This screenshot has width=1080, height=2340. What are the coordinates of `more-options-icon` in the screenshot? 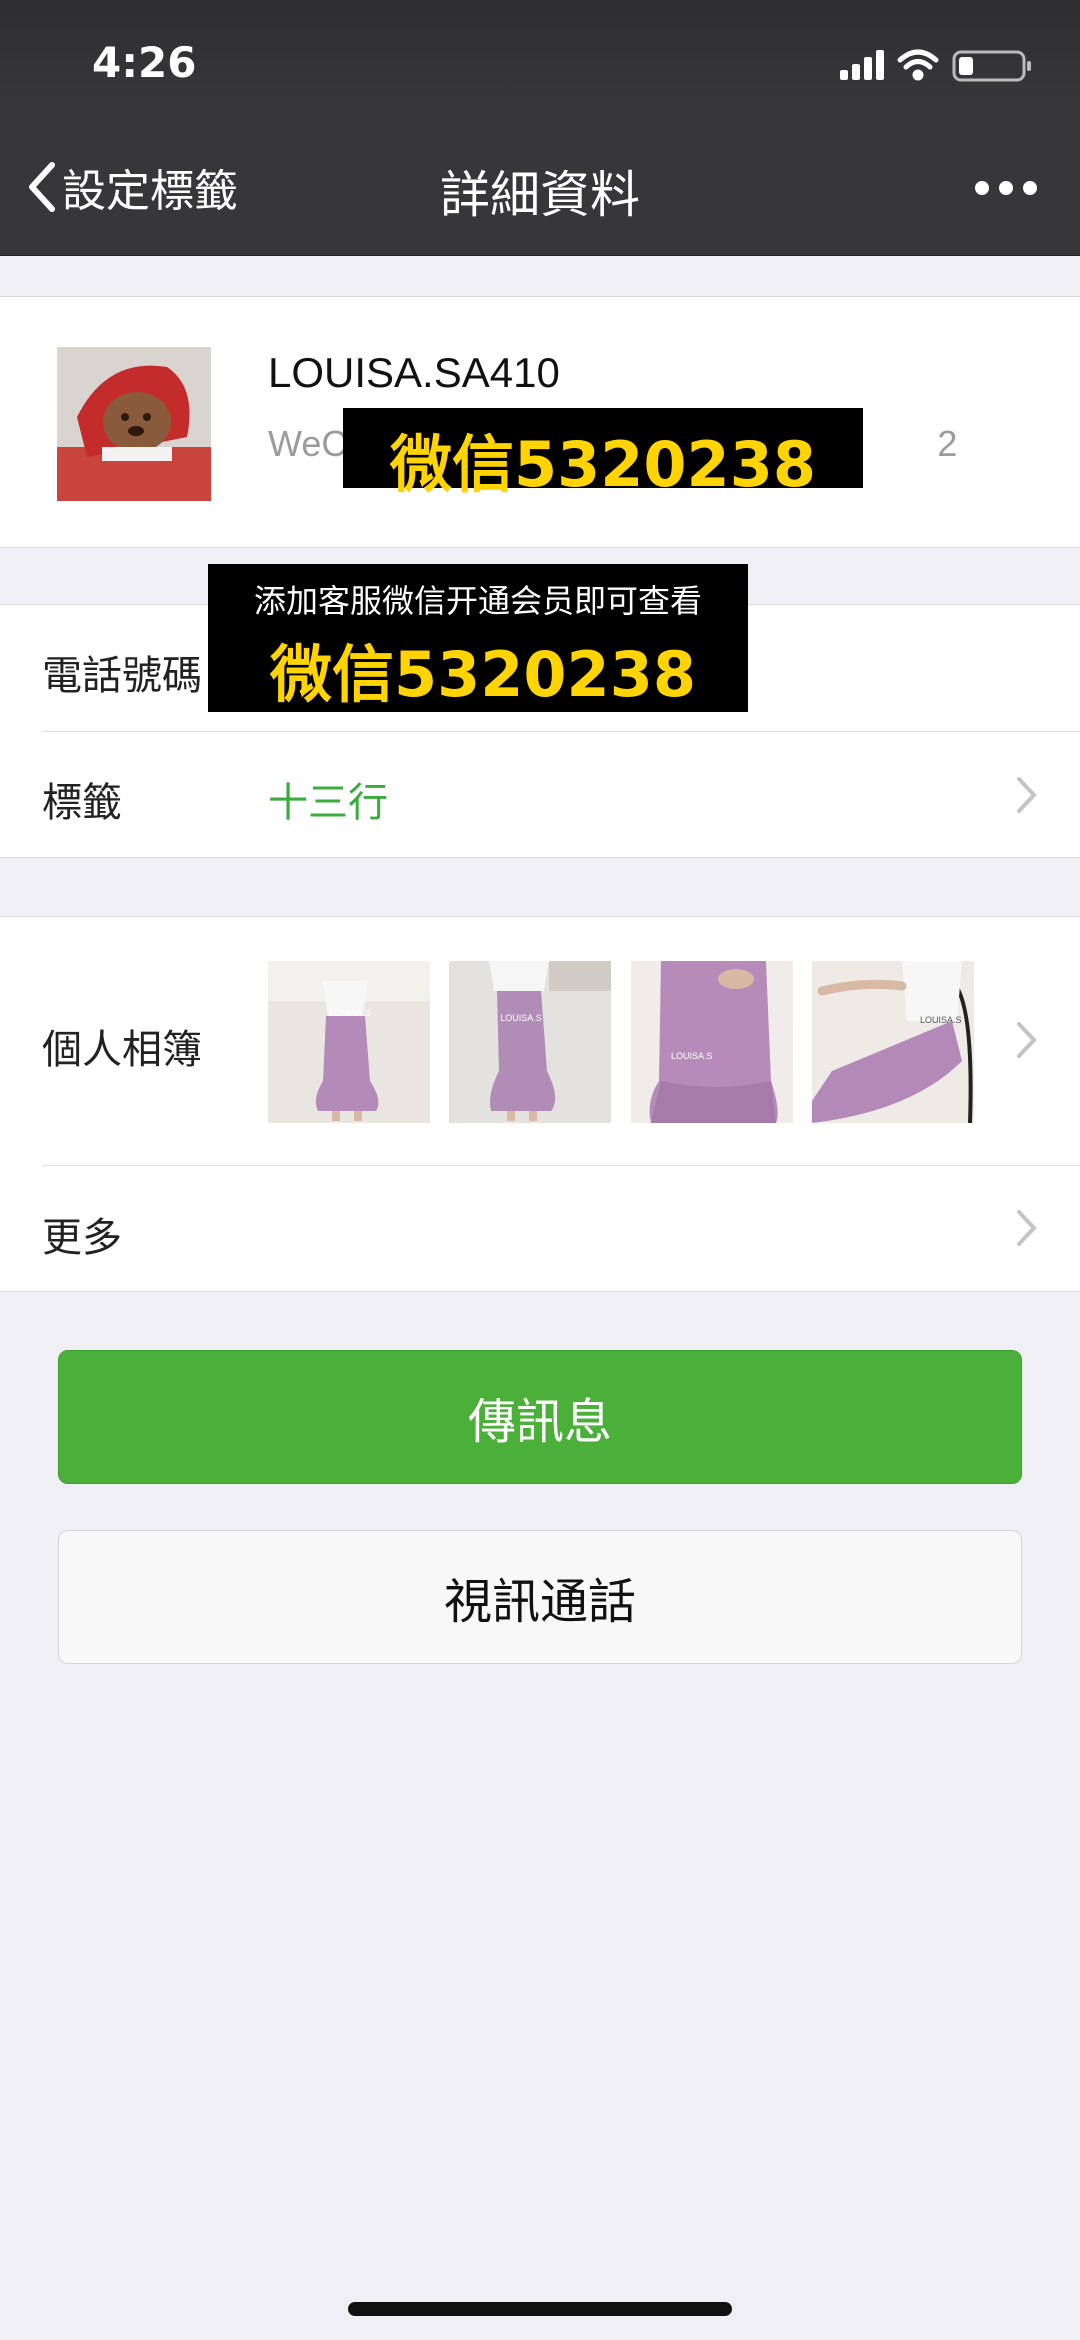 It's located at (1006, 188).